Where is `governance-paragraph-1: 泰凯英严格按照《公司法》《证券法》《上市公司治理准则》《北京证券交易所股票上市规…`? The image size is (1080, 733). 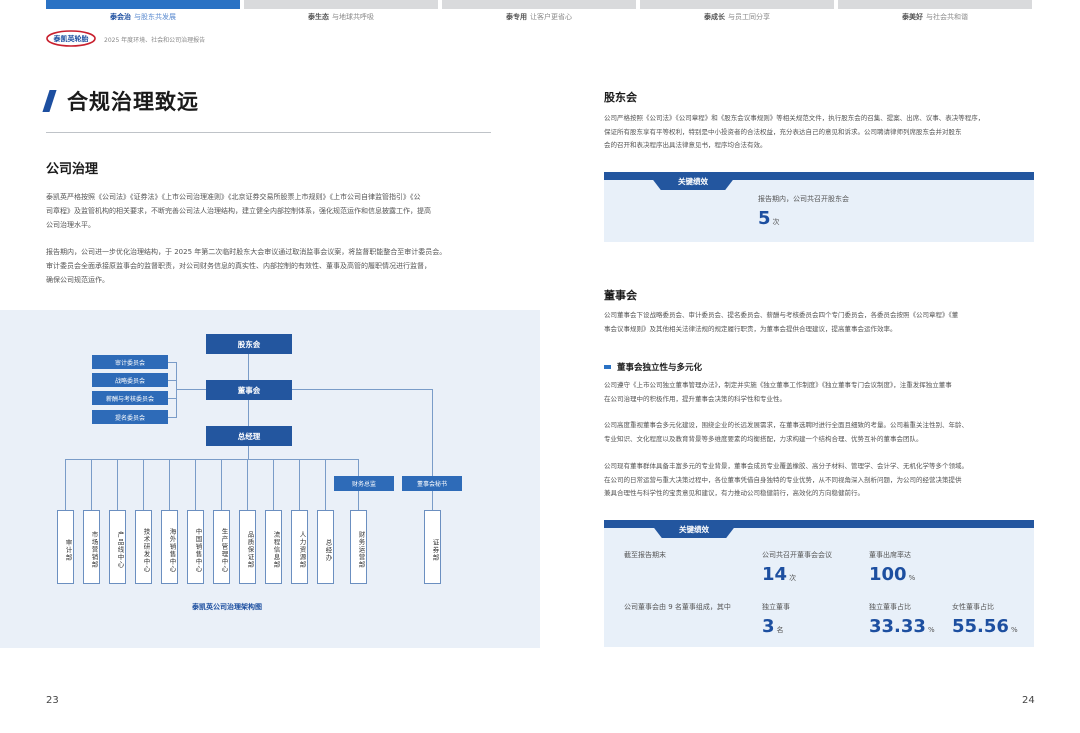
governance-paragraph-1: 泰凯英严格按照《公司法》《证券法》《上市公司治理准则》《北京证券交易所股票上市规… is located at coordinates (238, 211).